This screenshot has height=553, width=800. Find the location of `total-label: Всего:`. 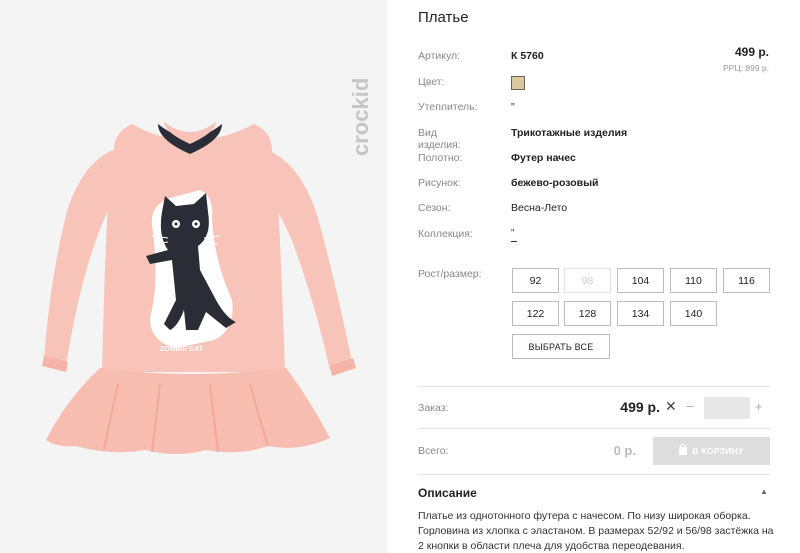

total-label: Всего: is located at coordinates (433, 451).